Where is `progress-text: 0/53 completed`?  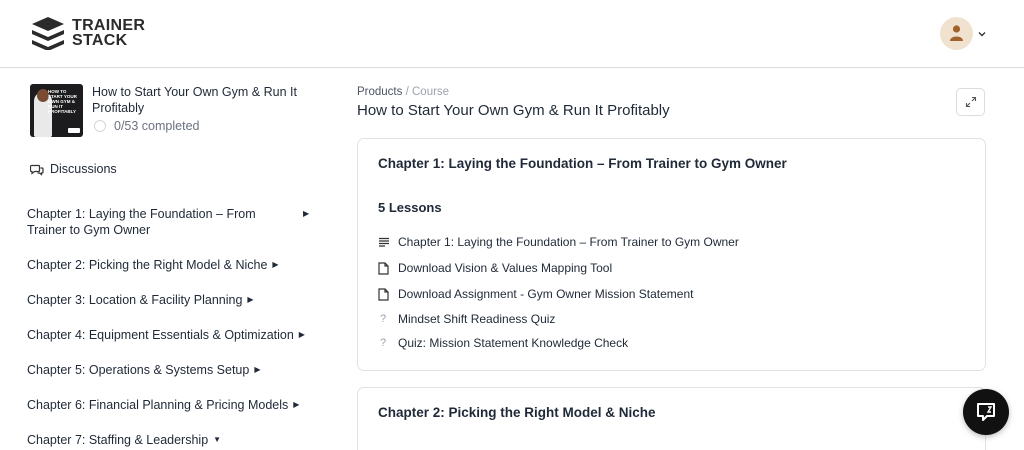 progress-text: 0/53 completed is located at coordinates (157, 126).